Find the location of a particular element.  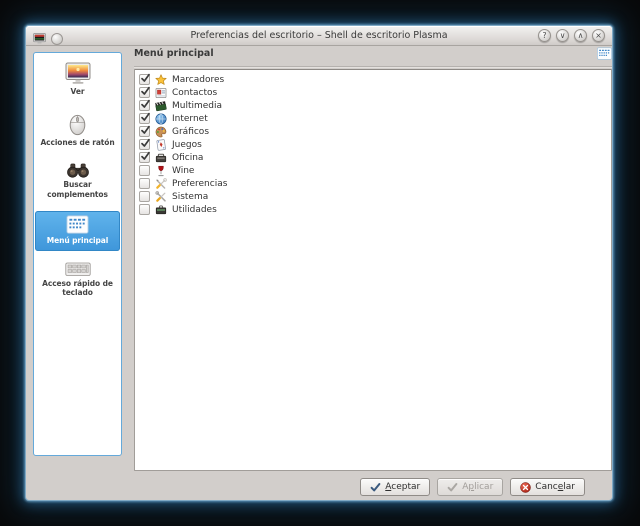

cancel-button-label: Cancelar is located at coordinates (555, 487).